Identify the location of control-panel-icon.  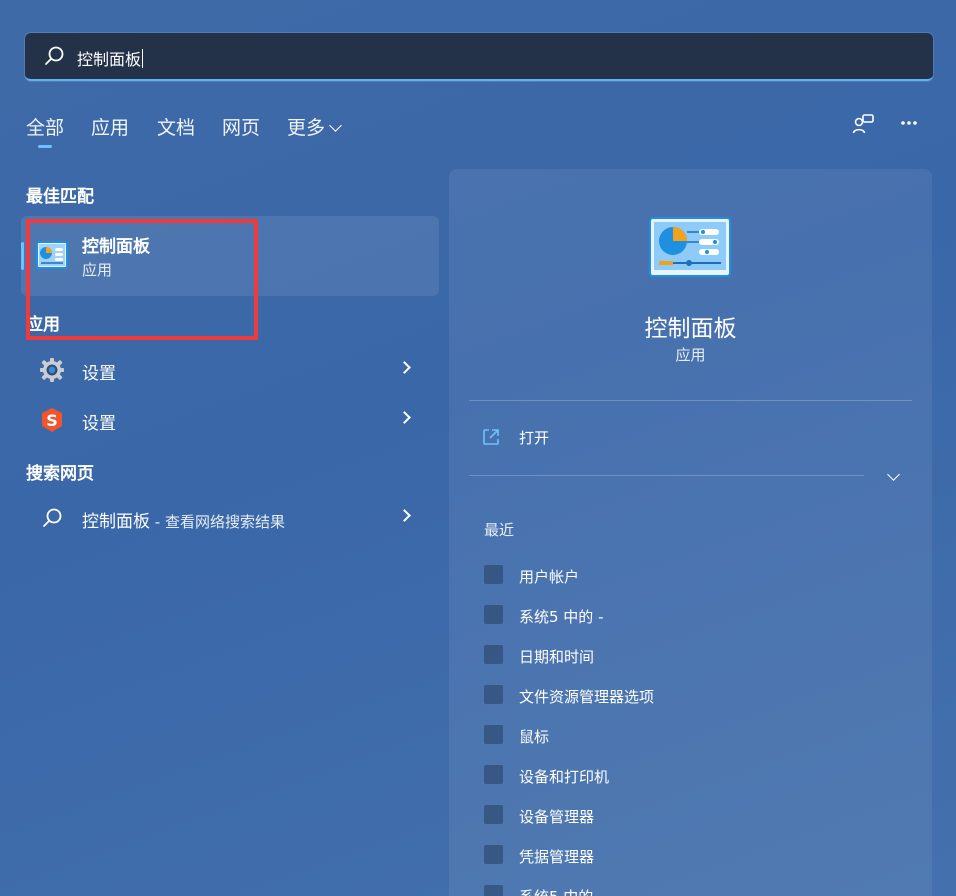
(690, 247).